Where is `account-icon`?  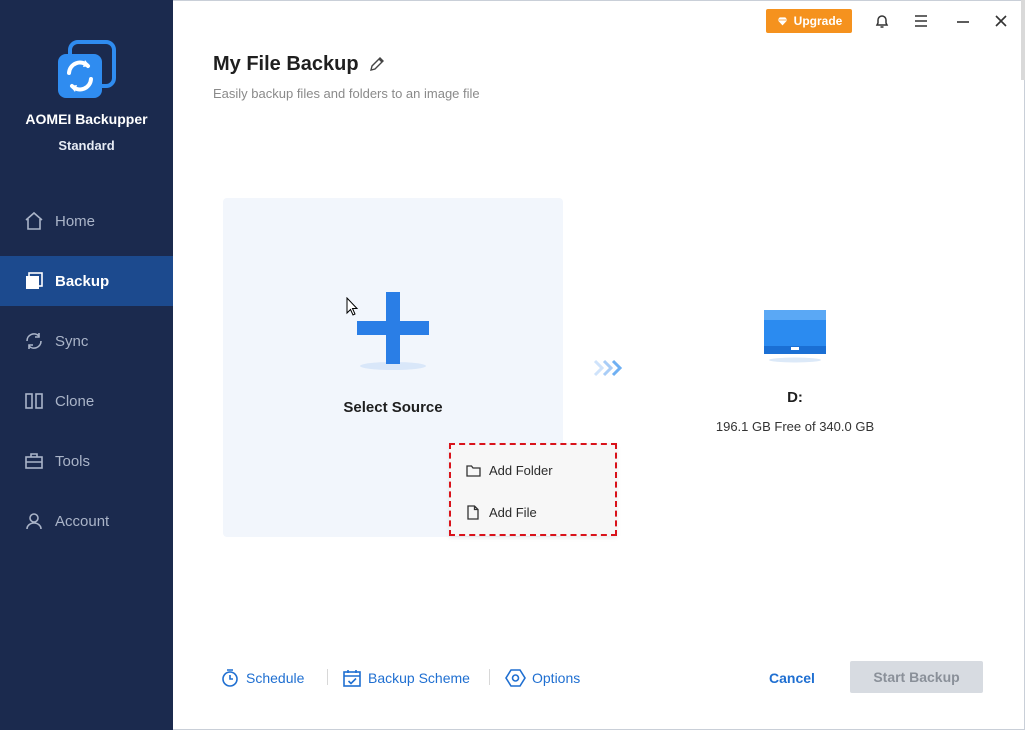 account-icon is located at coordinates (34, 521).